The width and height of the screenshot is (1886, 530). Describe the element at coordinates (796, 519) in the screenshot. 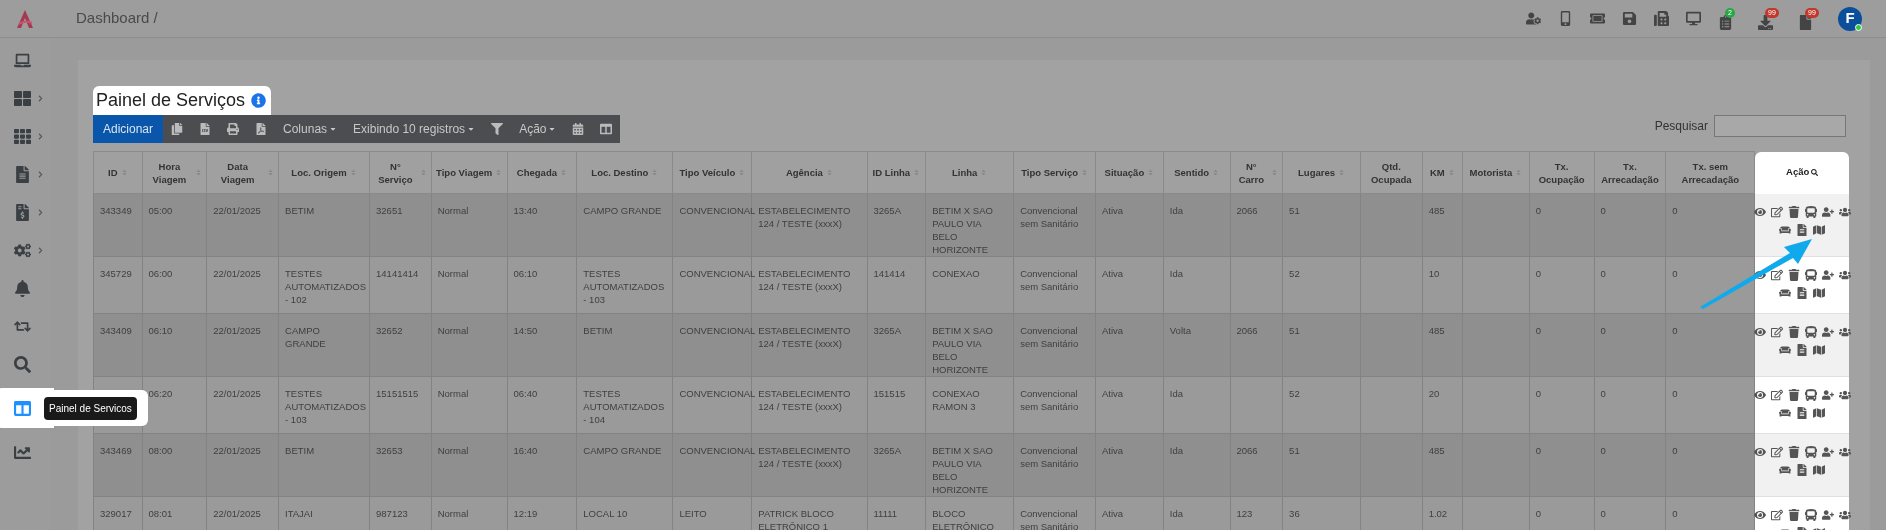

I see `table-cell: PATRICK BLOCO ELETRÔNICO 1` at that location.